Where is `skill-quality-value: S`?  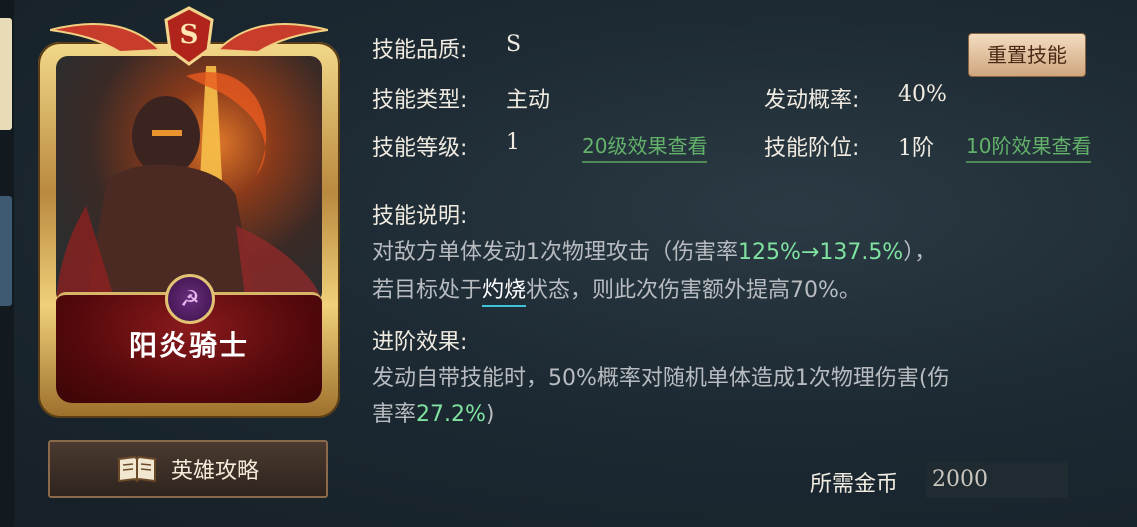
skill-quality-value: S is located at coordinates (514, 44).